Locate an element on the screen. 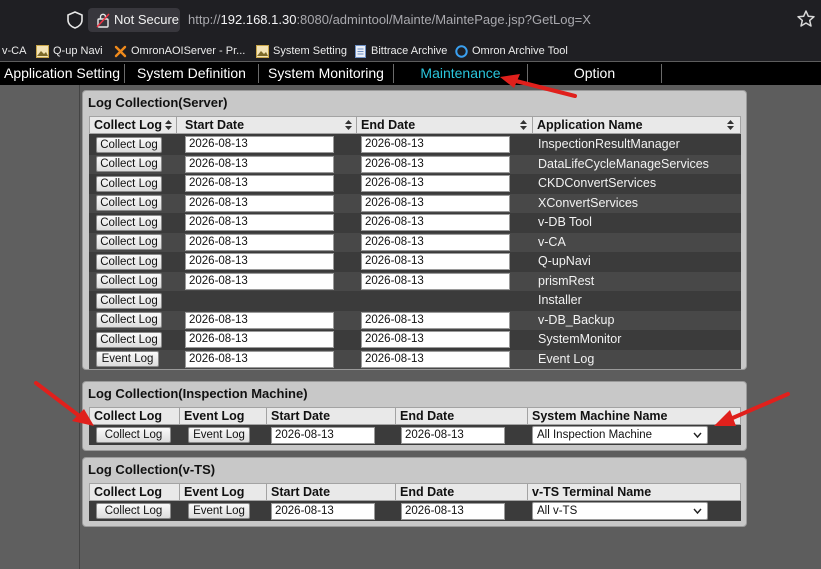 The width and height of the screenshot is (821, 569). vts-terminal-selected-value: All v-TS is located at coordinates (557, 511).